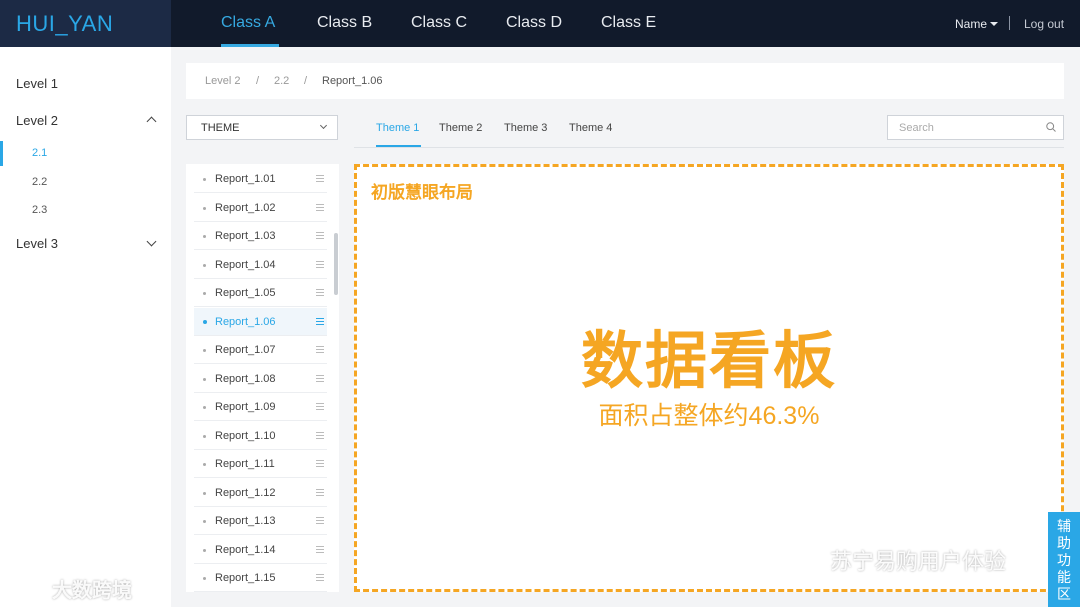 This screenshot has height=607, width=1080. Describe the element at coordinates (709, 416) in the screenshot. I see `dashboard-subtitle: 面积占整体约46.3%` at that location.